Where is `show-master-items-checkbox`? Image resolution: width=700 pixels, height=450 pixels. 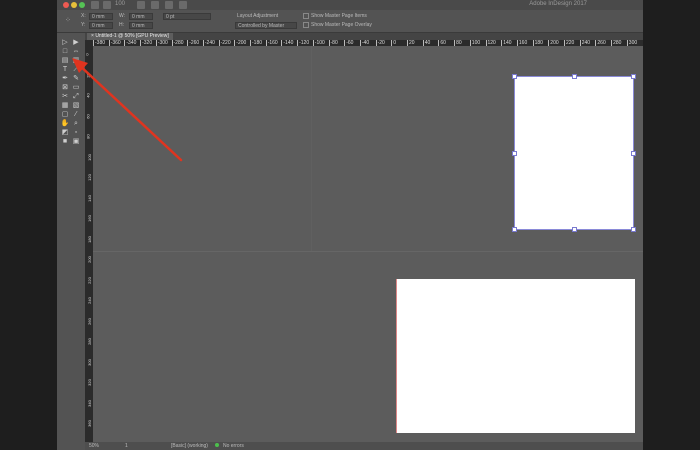 show-master-items-checkbox is located at coordinates (306, 16).